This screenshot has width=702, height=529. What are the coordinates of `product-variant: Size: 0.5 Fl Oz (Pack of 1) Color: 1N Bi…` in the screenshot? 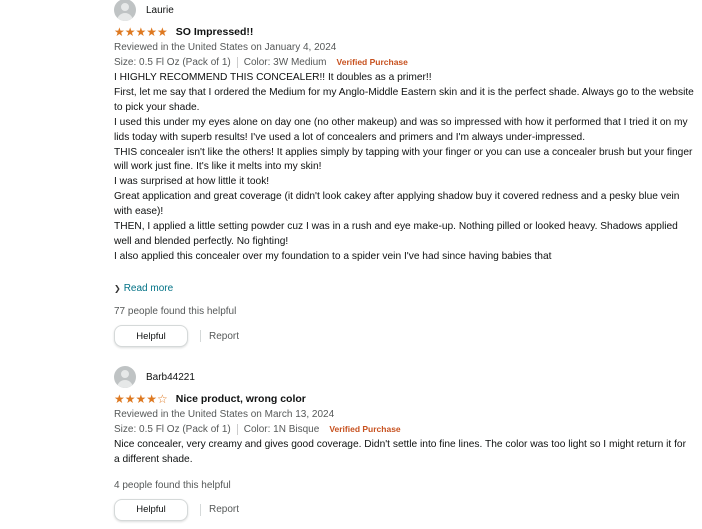 It's located at (404, 429).